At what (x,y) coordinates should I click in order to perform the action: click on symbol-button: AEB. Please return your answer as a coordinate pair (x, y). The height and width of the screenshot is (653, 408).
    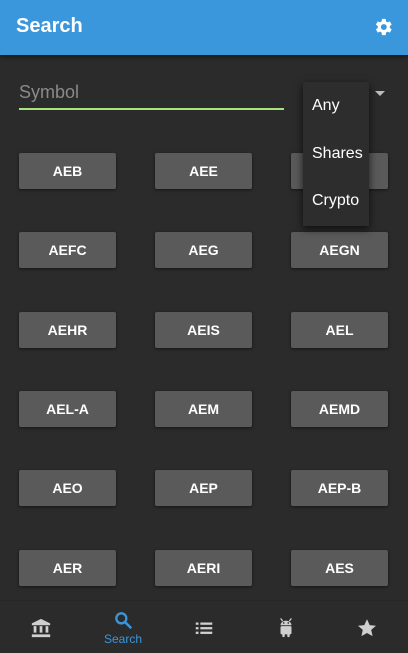
    Looking at the image, I should click on (67, 171).